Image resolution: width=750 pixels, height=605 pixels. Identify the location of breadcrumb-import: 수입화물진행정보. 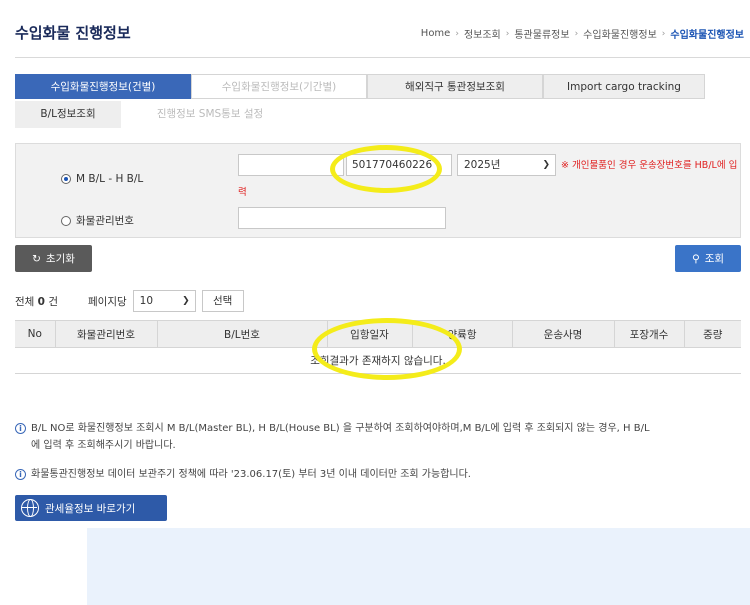
(620, 33).